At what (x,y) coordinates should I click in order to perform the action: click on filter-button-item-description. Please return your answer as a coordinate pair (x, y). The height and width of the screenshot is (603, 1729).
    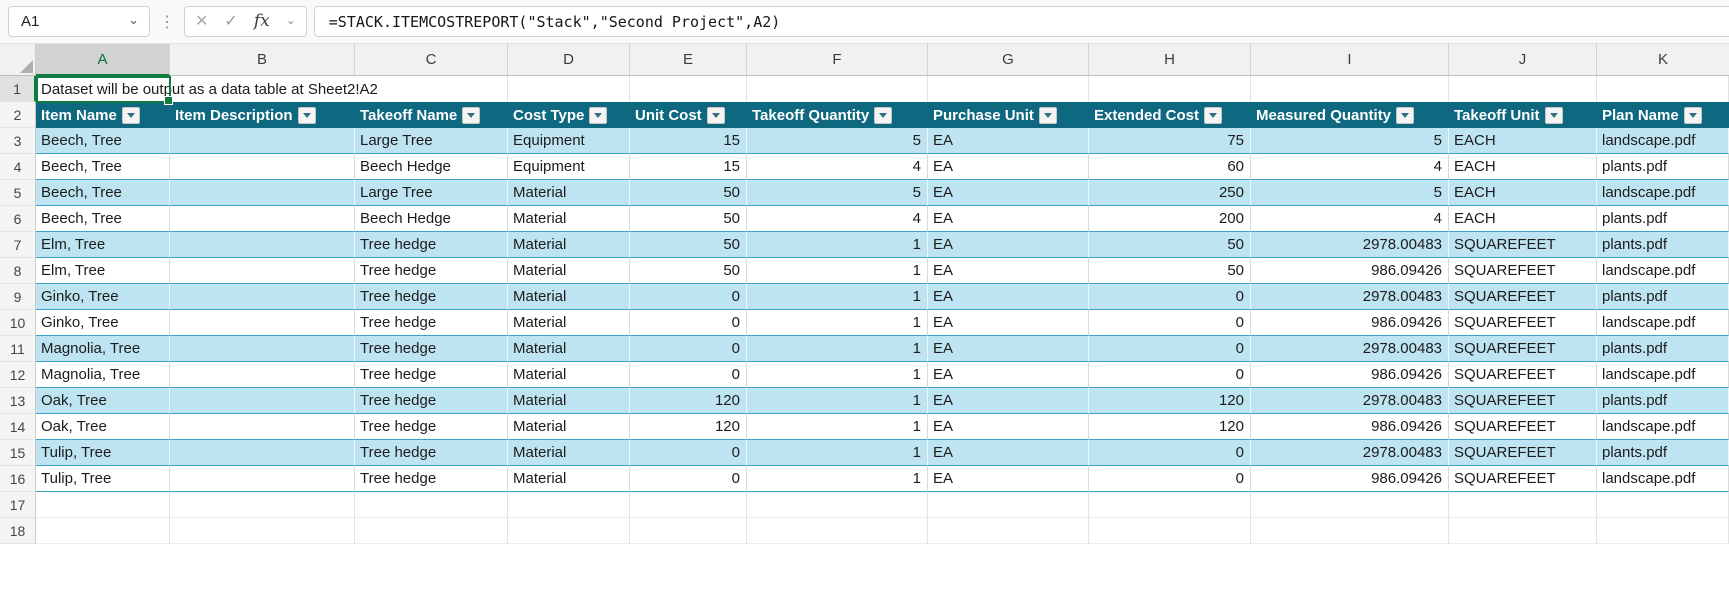
    Looking at the image, I should click on (306, 115).